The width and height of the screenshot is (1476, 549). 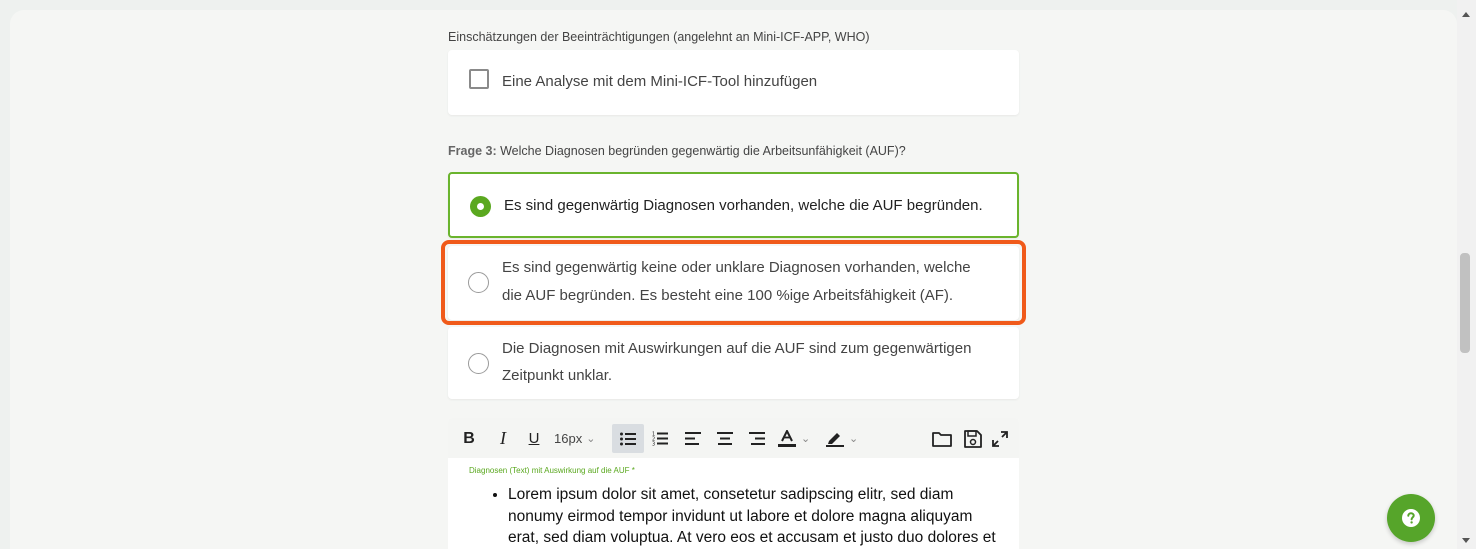 I want to click on help-button, so click(x=1411, y=518).